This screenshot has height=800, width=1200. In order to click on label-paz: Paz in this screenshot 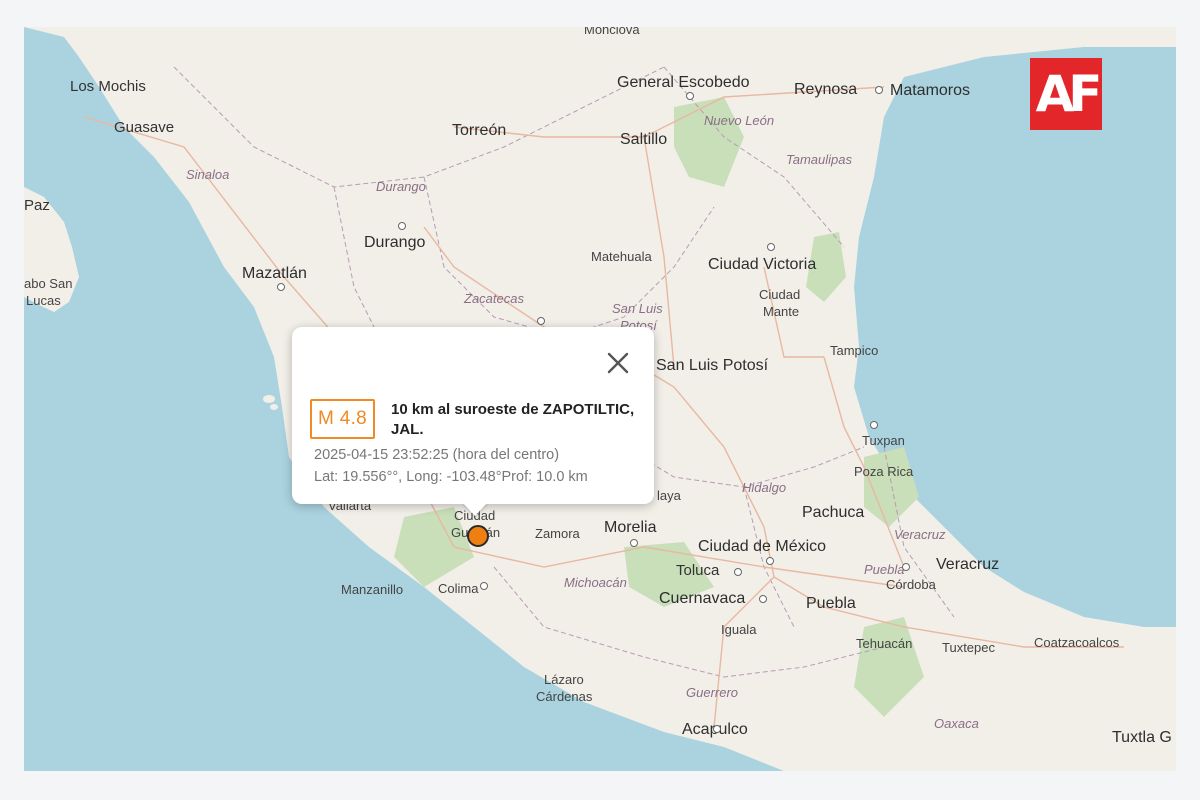, I will do `click(37, 205)`.